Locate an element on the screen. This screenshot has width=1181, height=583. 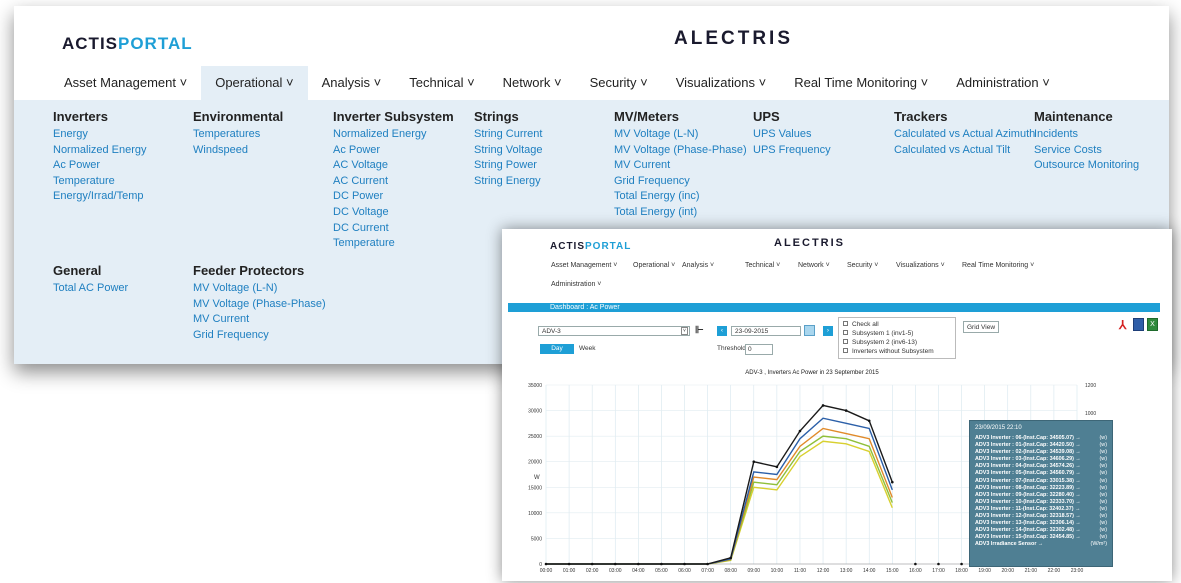
menu-link: DC Power is located at coordinates (393, 197).